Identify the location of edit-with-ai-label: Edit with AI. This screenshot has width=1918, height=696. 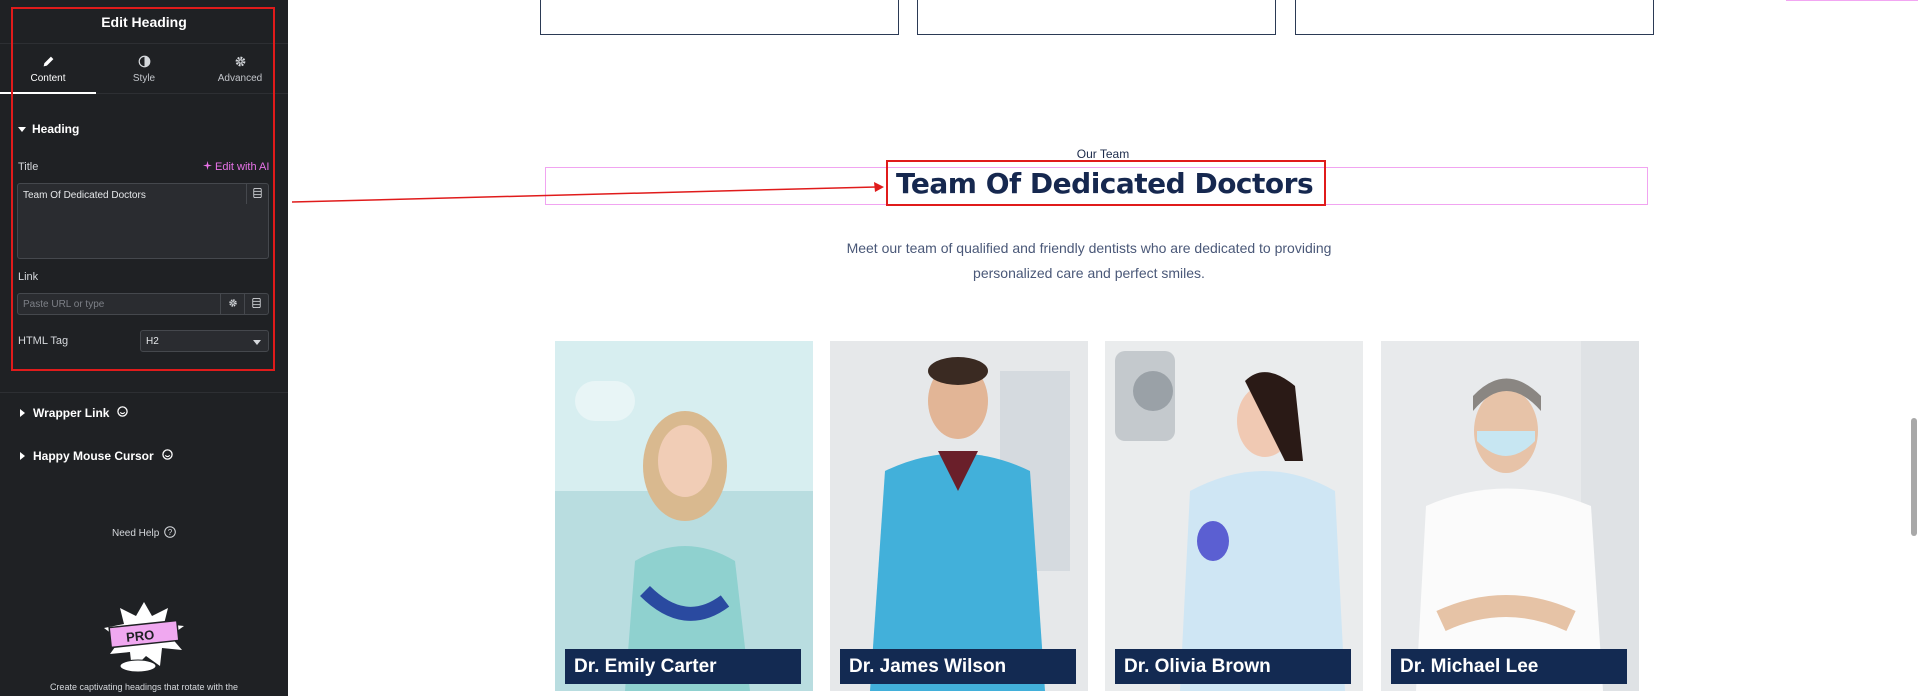
(242, 167).